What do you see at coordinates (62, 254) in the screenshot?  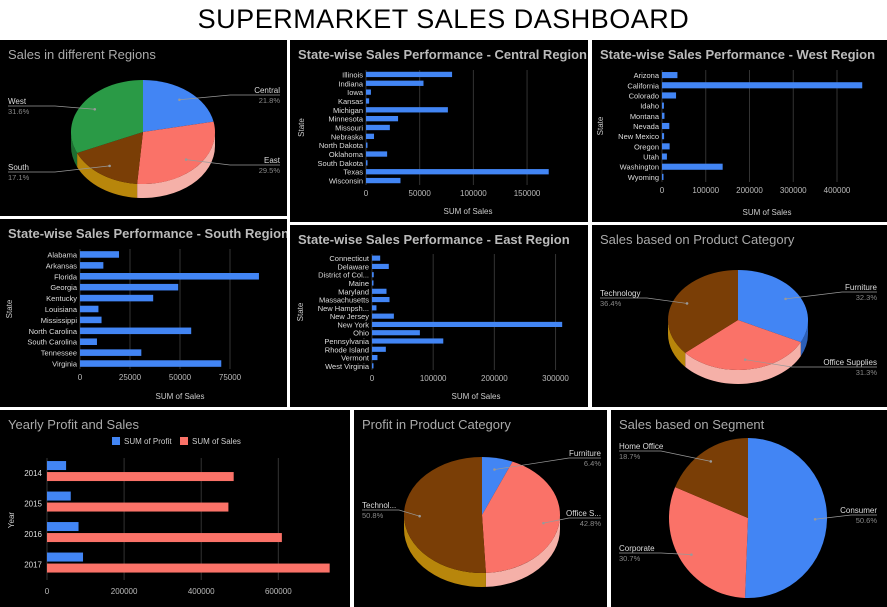 I see `y-tick-label: Alabama` at bounding box center [62, 254].